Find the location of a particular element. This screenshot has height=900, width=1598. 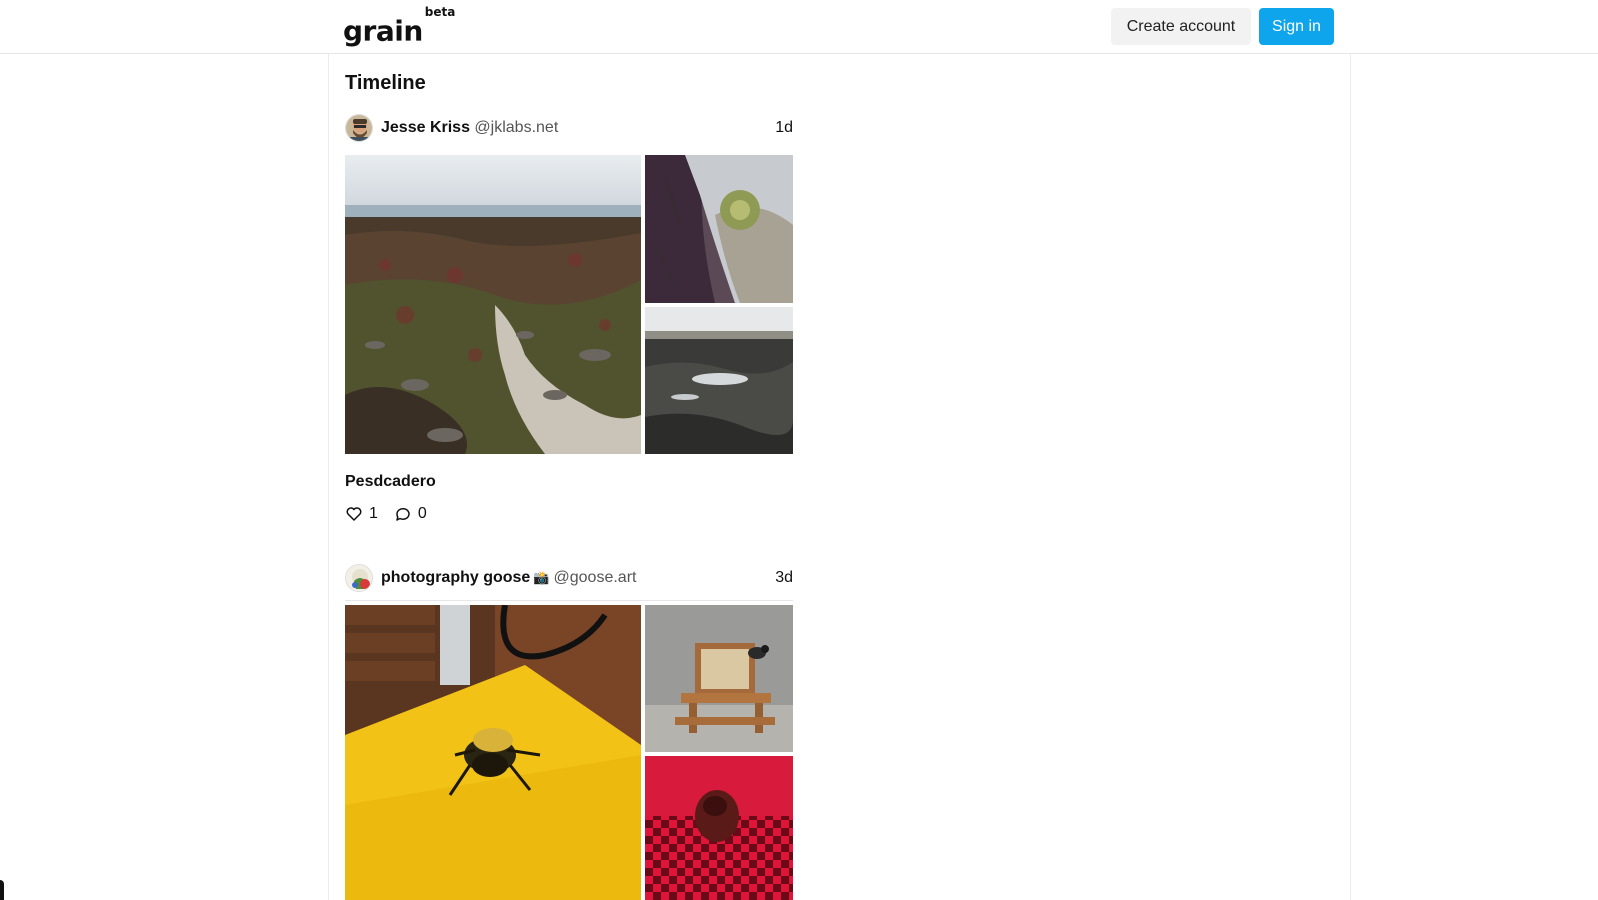

window-corner is located at coordinates (2, 890).